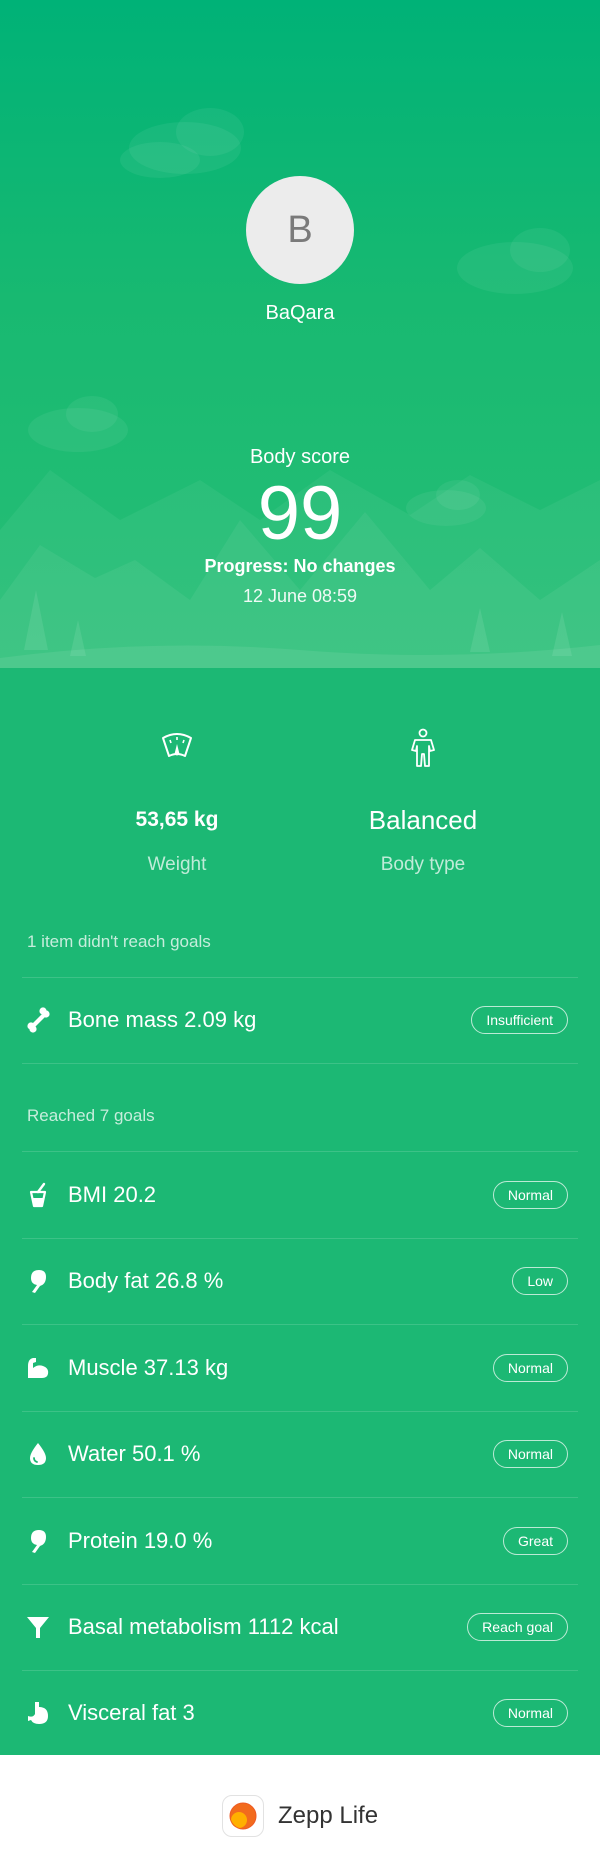  What do you see at coordinates (146, 1281) in the screenshot?
I see `metric-label: Body fat 26.8 %` at bounding box center [146, 1281].